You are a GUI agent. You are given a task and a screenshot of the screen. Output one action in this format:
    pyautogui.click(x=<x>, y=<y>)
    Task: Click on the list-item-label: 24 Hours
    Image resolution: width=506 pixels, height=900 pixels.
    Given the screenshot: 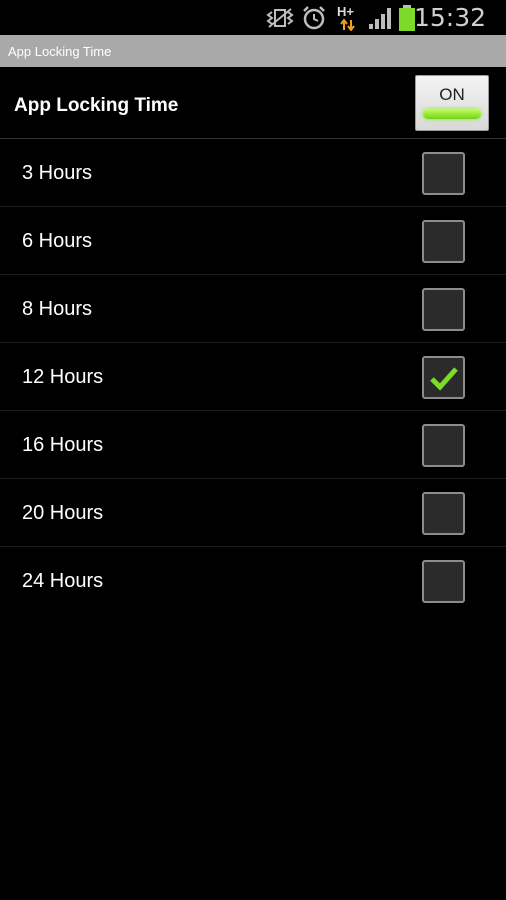 What is the action you would take?
    pyautogui.click(x=63, y=581)
    